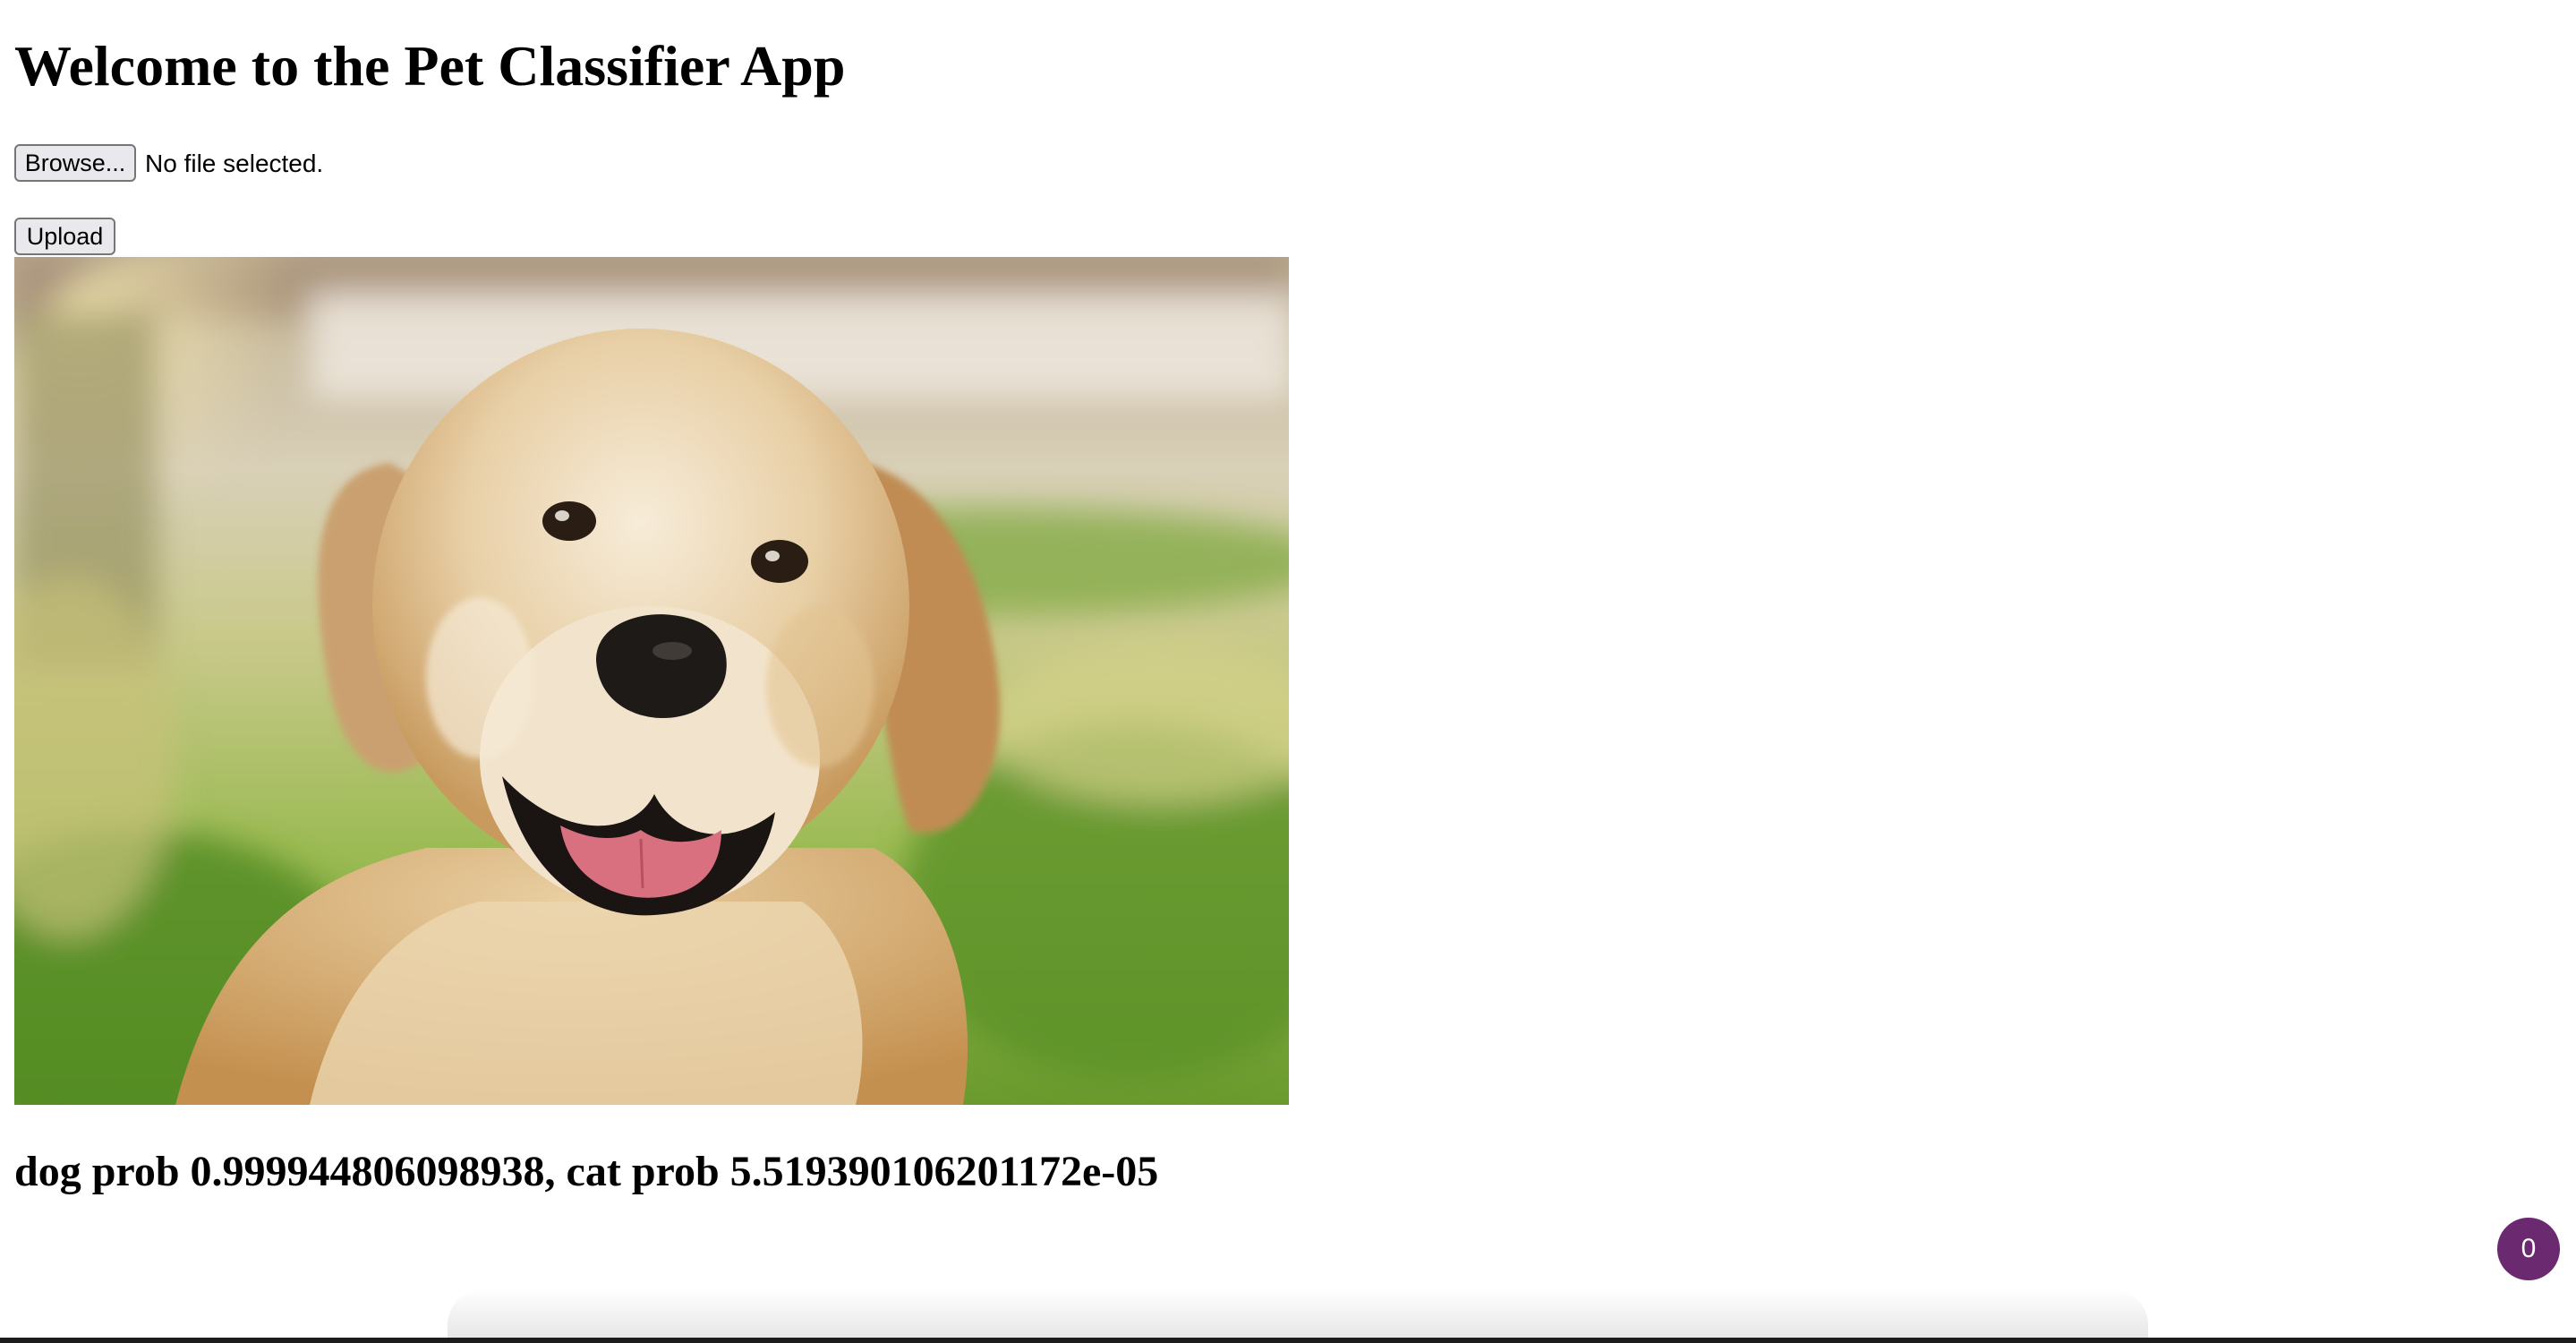  I want to click on page-title: Welcome to the Pet Classifier App, so click(430, 66).